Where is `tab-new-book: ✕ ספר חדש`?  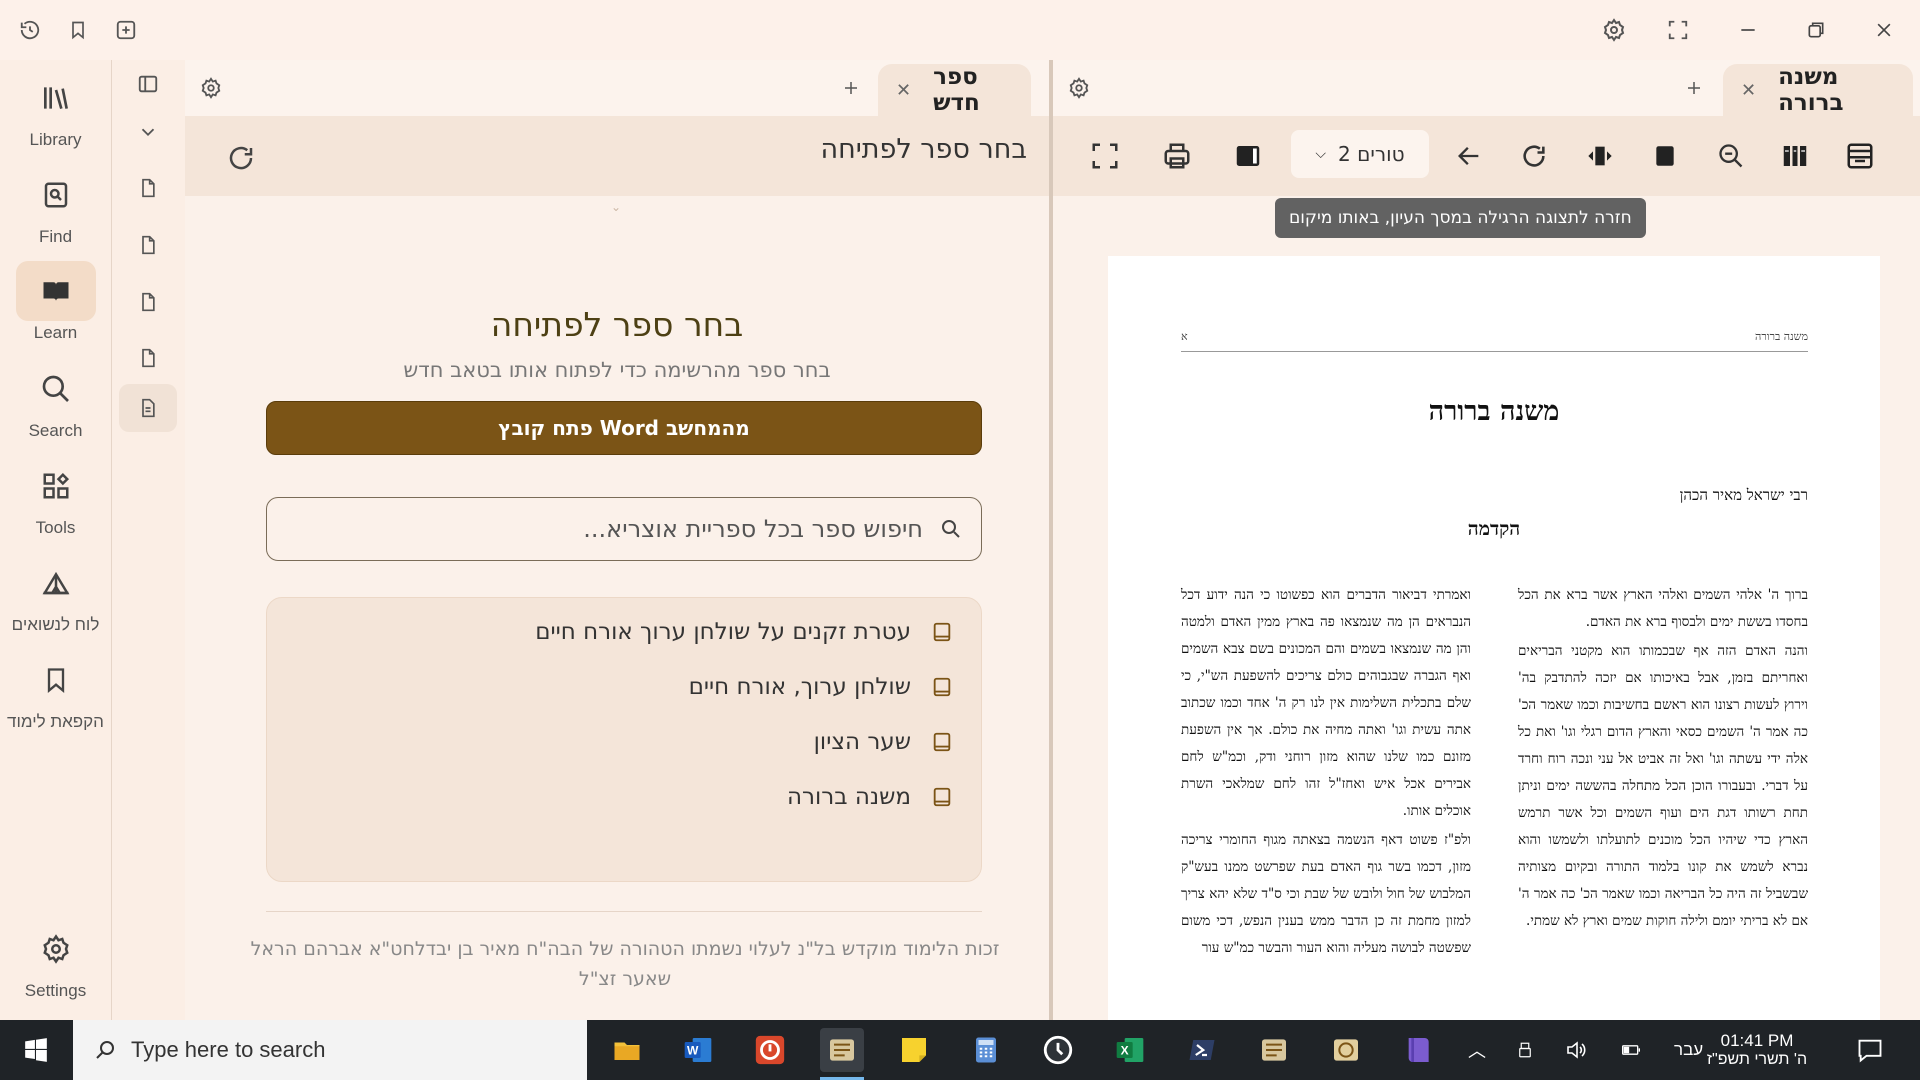 tab-new-book: ✕ ספר חדש is located at coordinates (954, 90).